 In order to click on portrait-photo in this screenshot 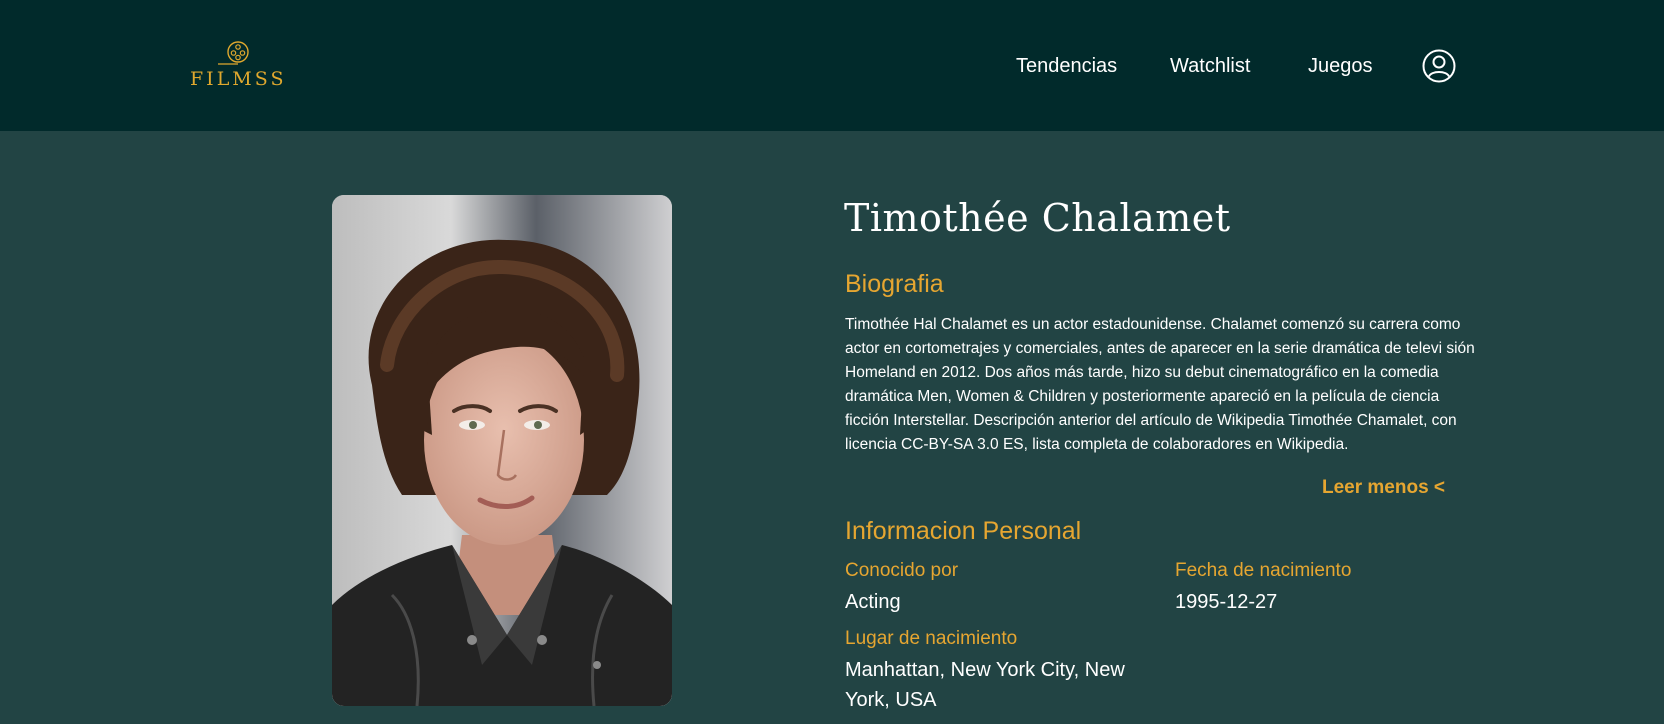, I will do `click(502, 450)`.